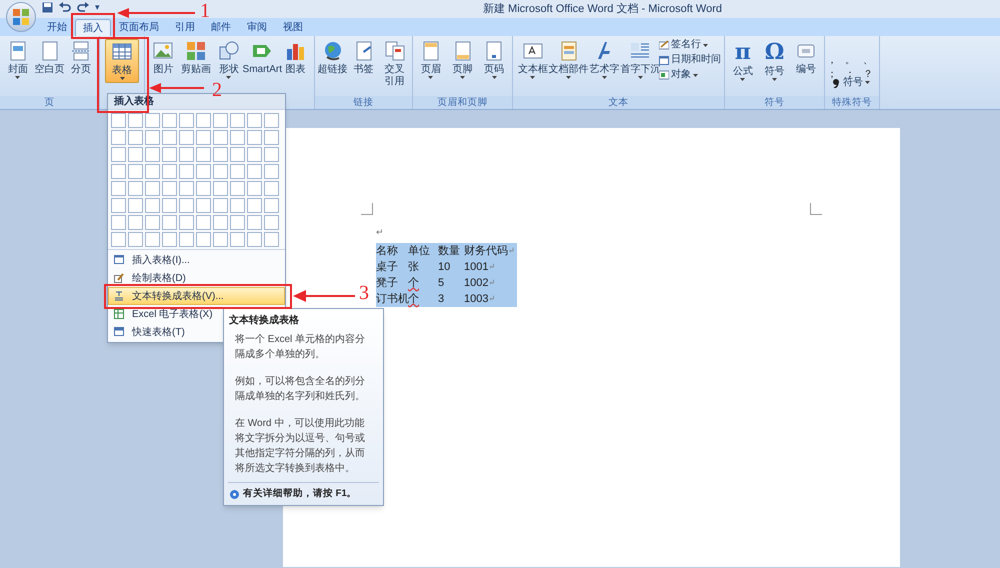  What do you see at coordinates (221, 27) in the screenshot?
I see `ribbon-tab: 邮件` at bounding box center [221, 27].